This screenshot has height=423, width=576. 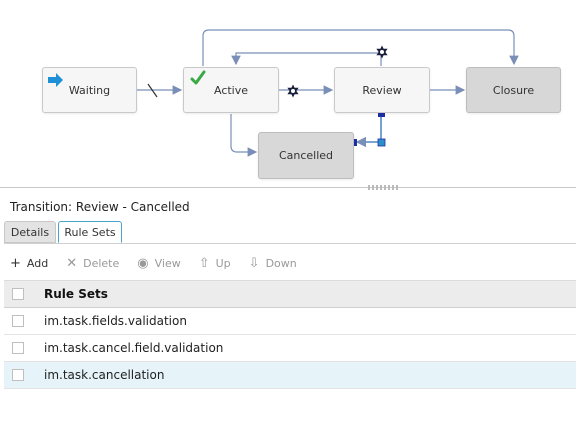 What do you see at coordinates (134, 348) in the screenshot?
I see `rule-set-name: im.task.cancel.field.validation` at bounding box center [134, 348].